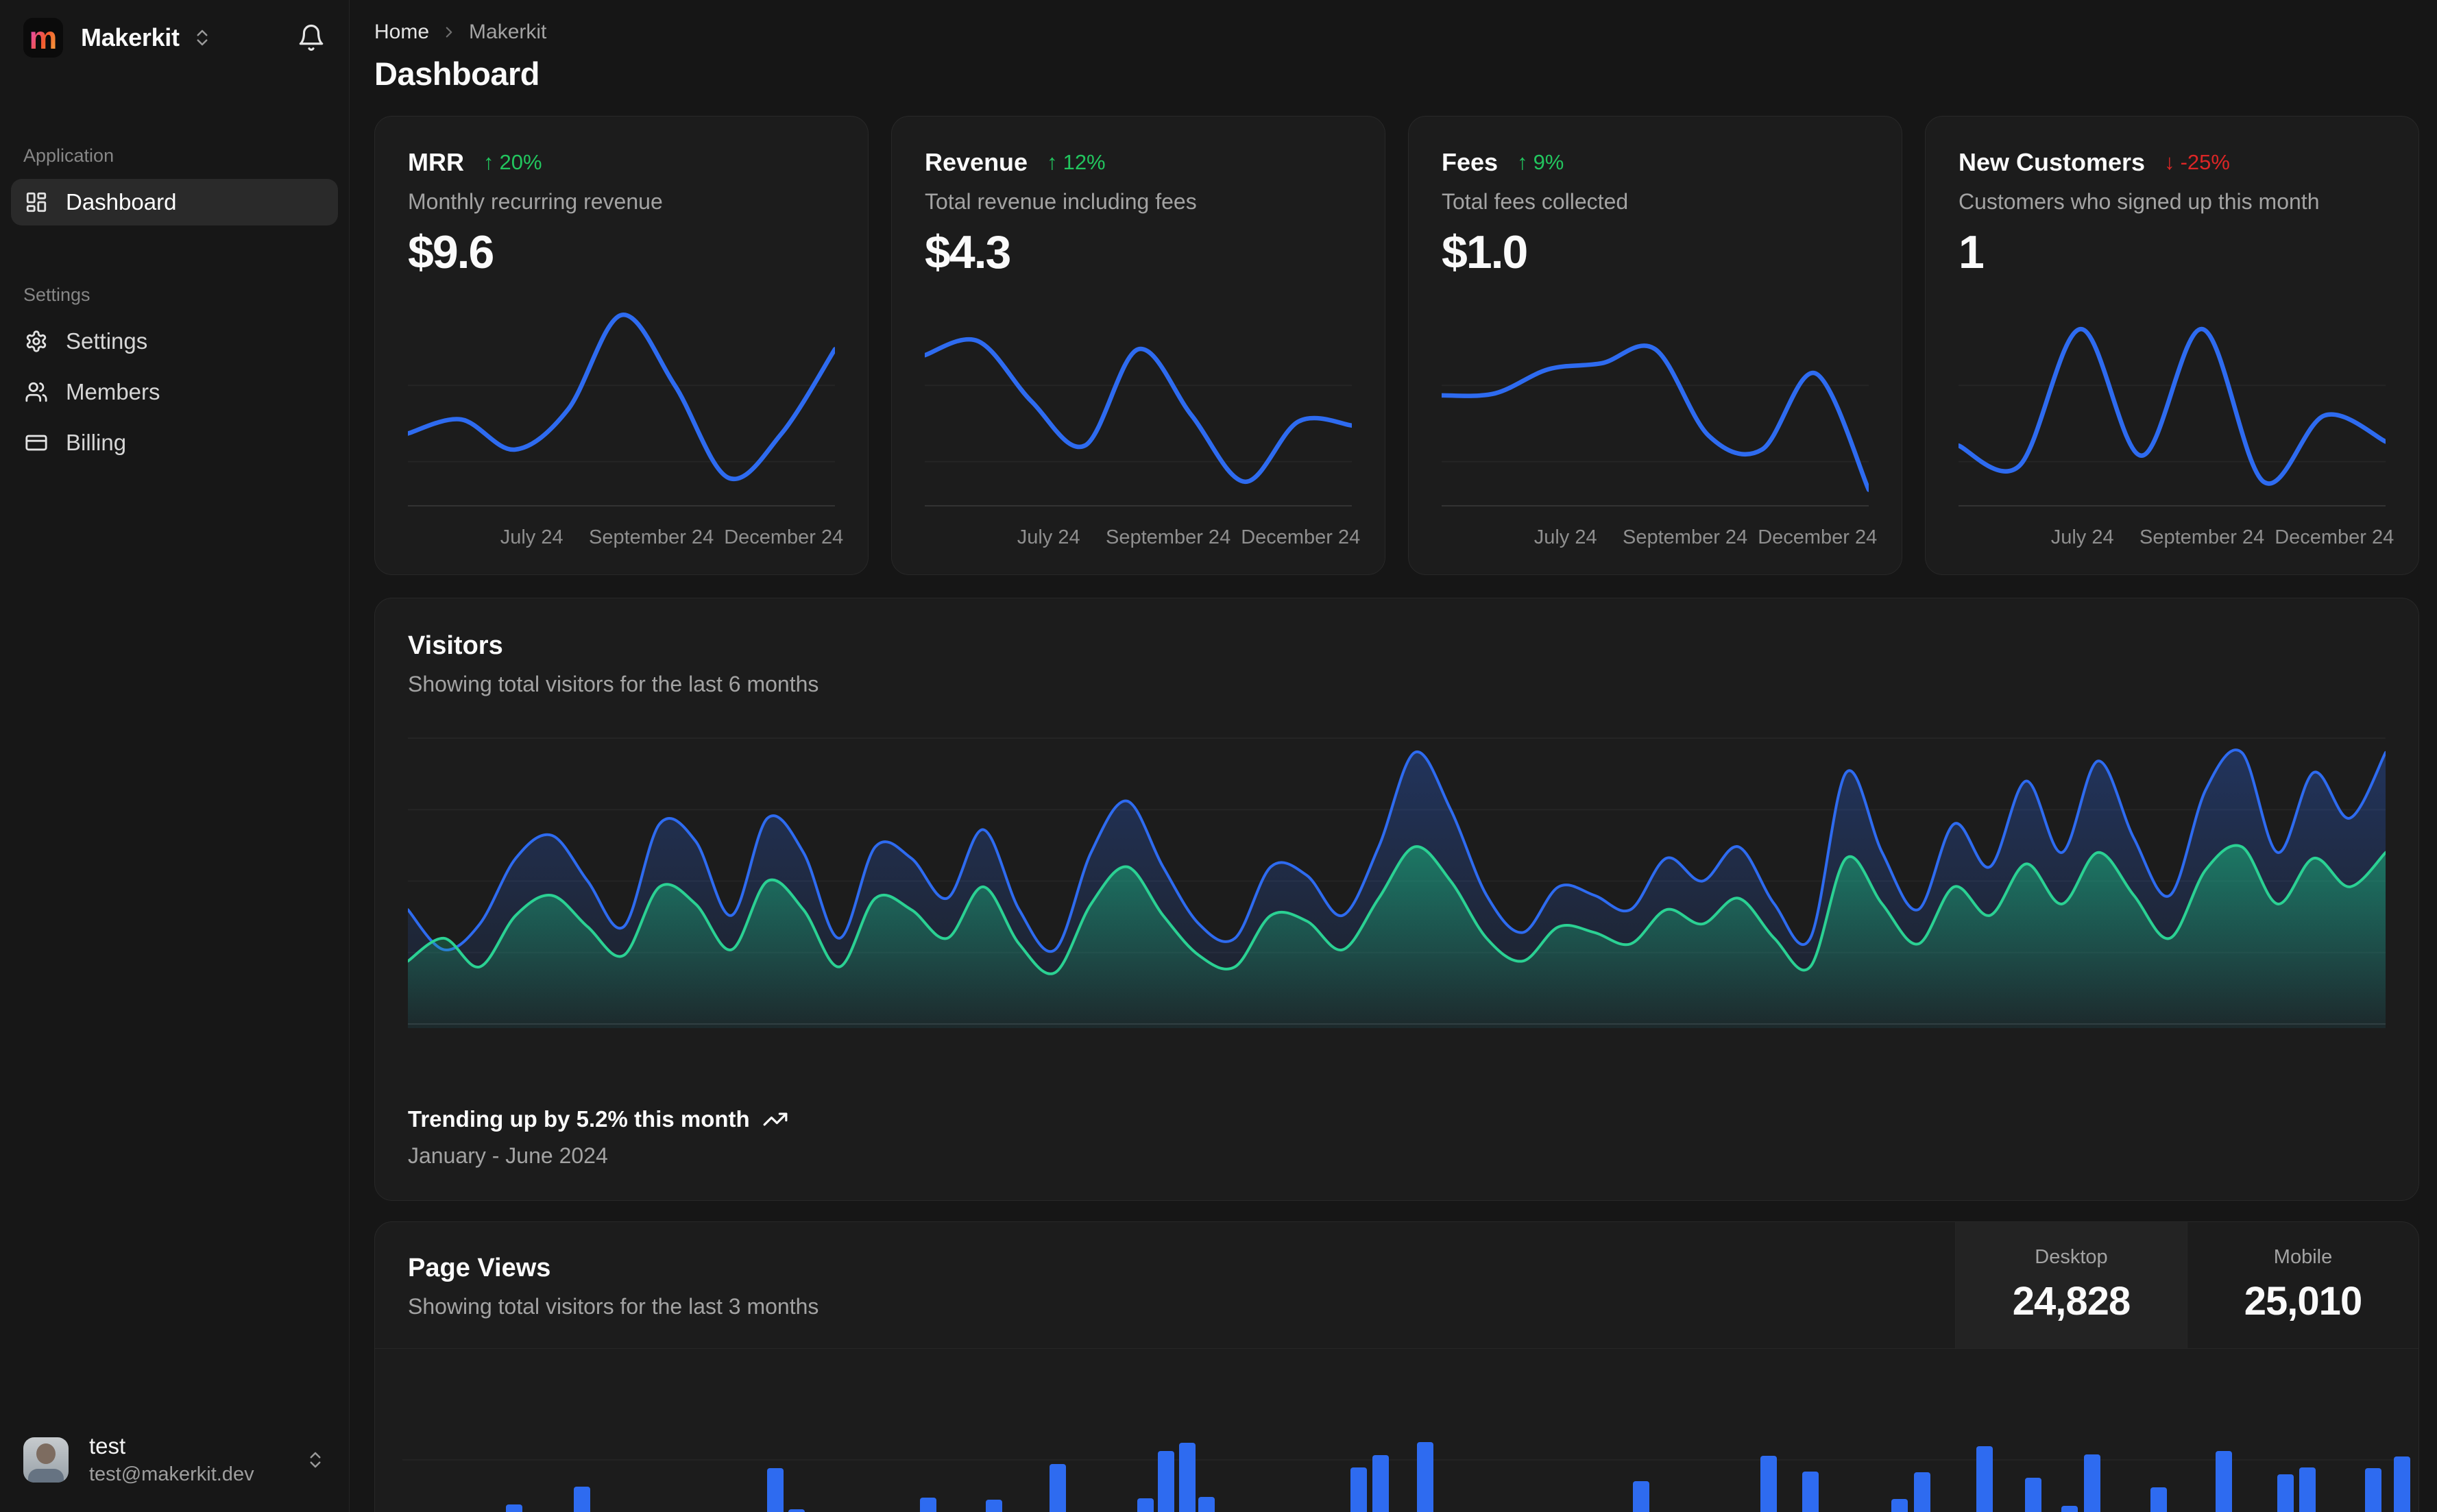 The height and width of the screenshot is (1512, 2437). Describe the element at coordinates (36, 443) in the screenshot. I see `credit-card-icon` at that location.